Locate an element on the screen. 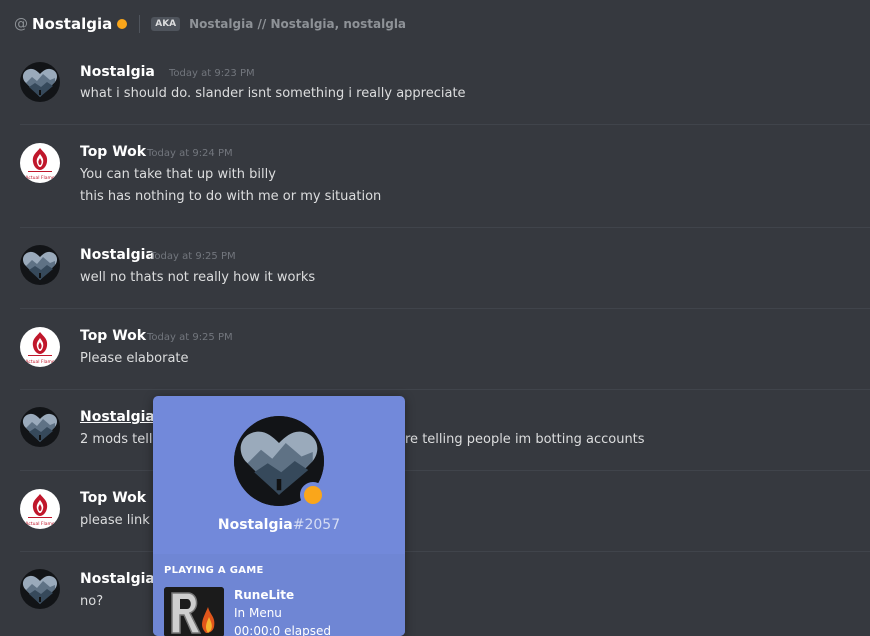 This screenshot has height=636, width=870. activity-header: PLAYING A GAME is located at coordinates (214, 570).